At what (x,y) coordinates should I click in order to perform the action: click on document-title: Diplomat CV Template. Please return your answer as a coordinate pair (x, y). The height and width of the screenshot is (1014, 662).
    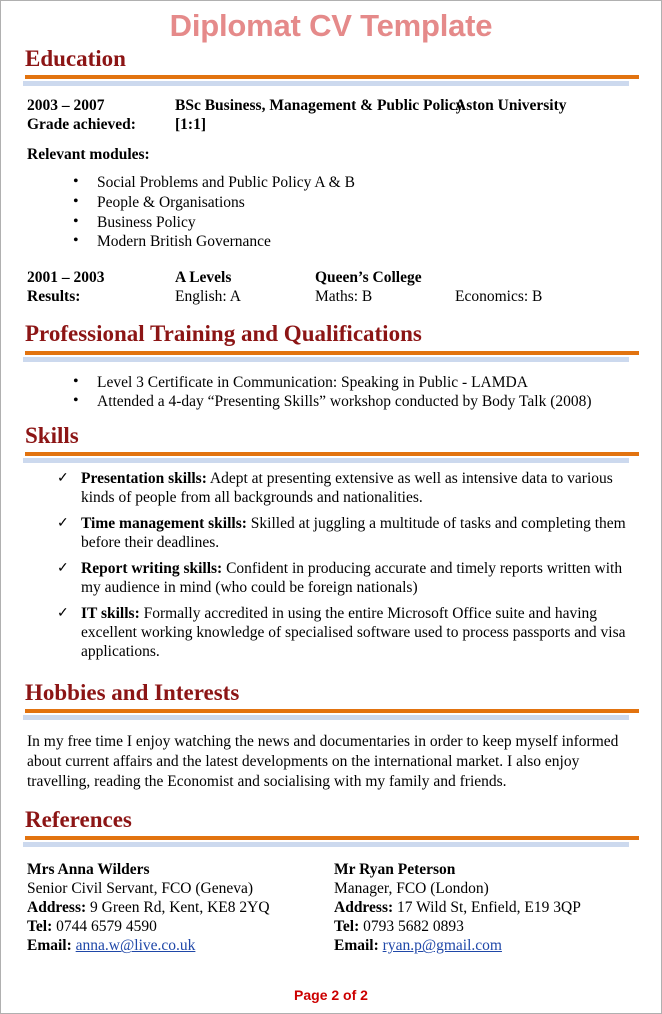
    Looking at the image, I should click on (331, 25).